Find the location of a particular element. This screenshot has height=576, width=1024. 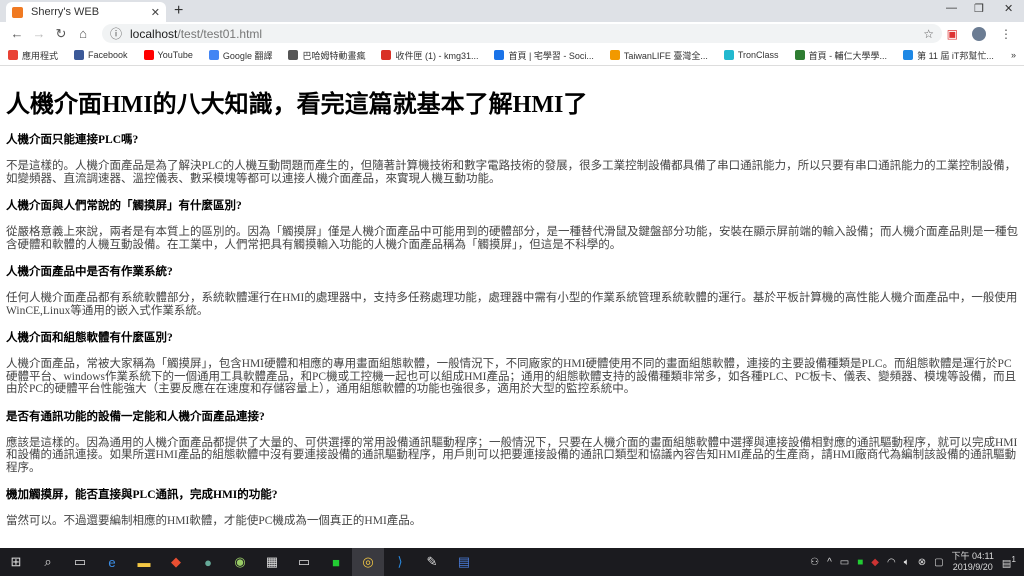

url-host: localhost is located at coordinates (154, 33).